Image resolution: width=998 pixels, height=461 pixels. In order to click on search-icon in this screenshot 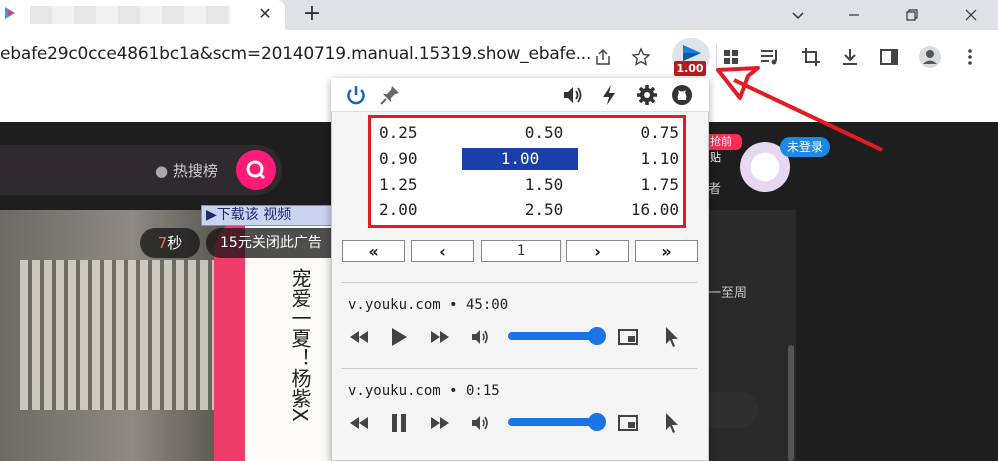, I will do `click(256, 170)`.